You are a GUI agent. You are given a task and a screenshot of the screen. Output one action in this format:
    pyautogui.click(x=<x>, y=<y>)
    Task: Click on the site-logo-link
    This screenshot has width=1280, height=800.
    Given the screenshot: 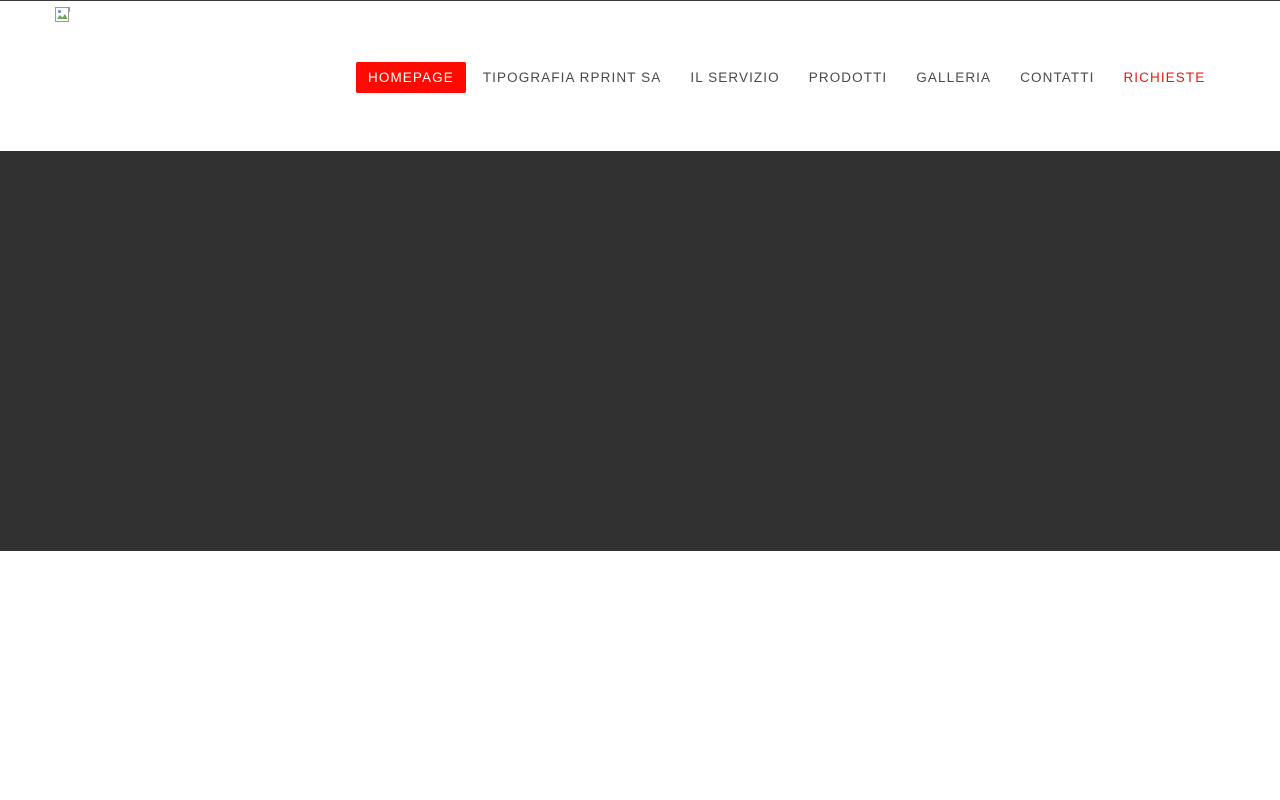 What is the action you would take?
    pyautogui.click(x=63, y=15)
    